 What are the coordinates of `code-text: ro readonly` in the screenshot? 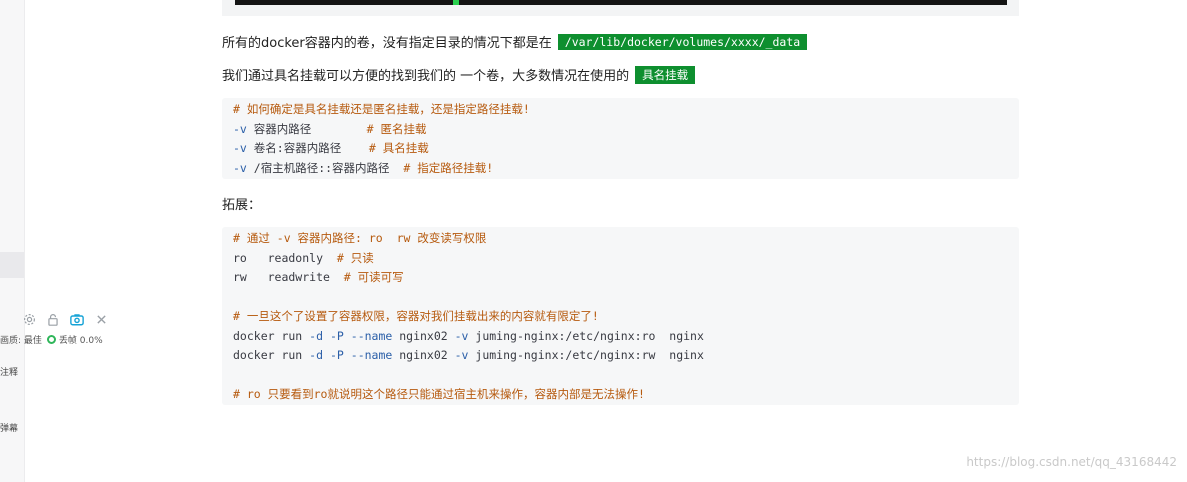 It's located at (285, 257).